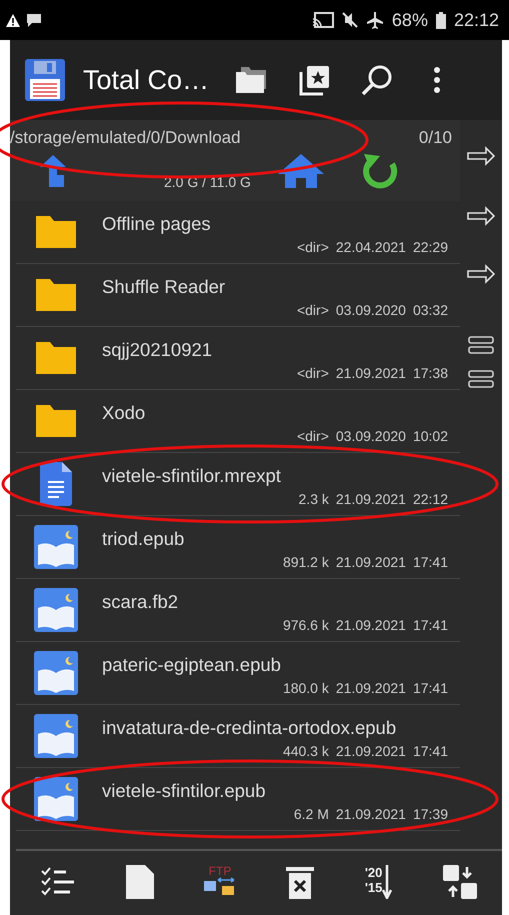  I want to click on file-size: 6.2 M, so click(311, 814).